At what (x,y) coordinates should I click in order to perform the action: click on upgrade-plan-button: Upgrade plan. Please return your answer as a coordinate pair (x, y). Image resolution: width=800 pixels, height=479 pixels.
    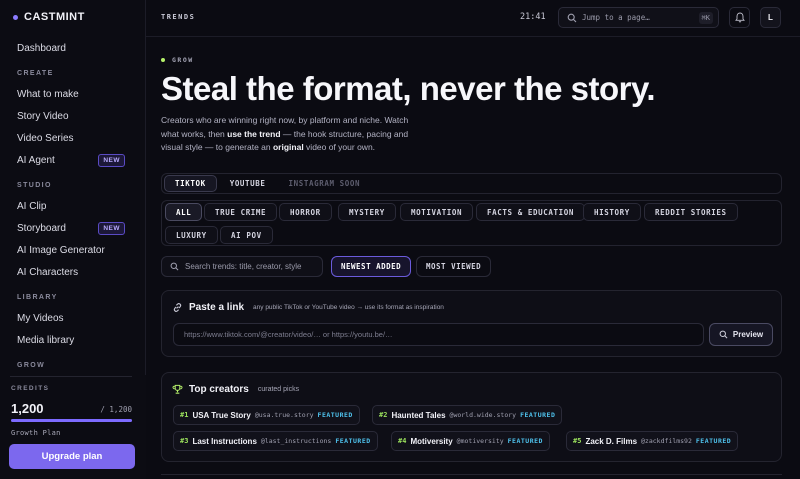
    Looking at the image, I should click on (72, 456).